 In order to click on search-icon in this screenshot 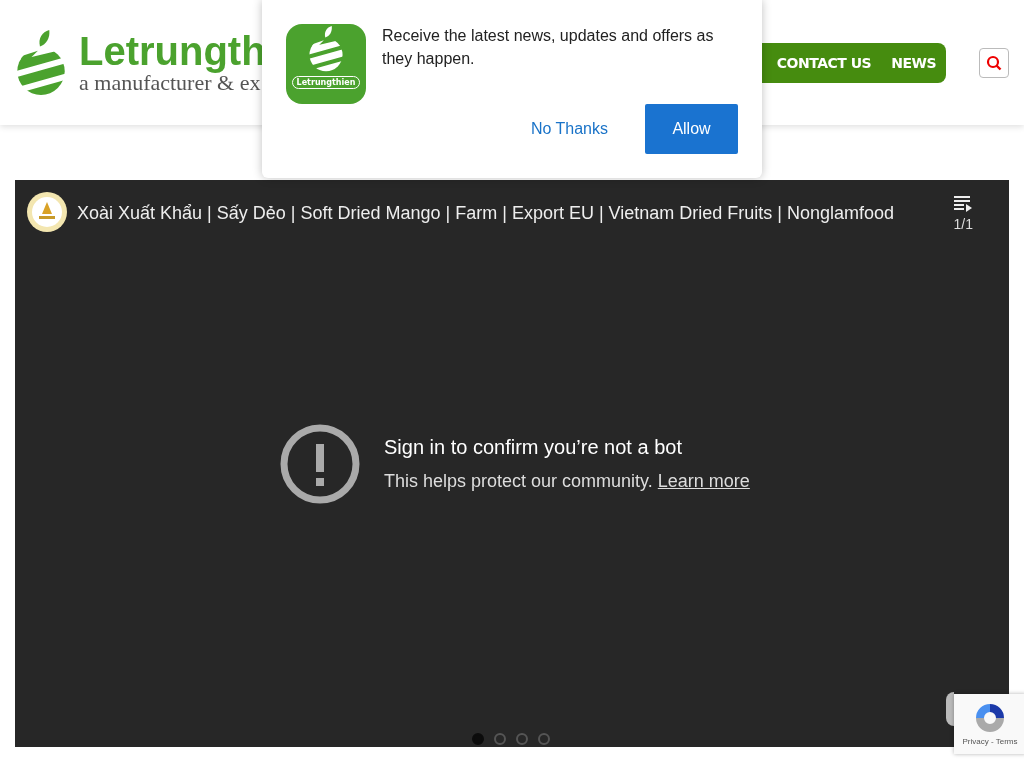, I will do `click(994, 62)`.